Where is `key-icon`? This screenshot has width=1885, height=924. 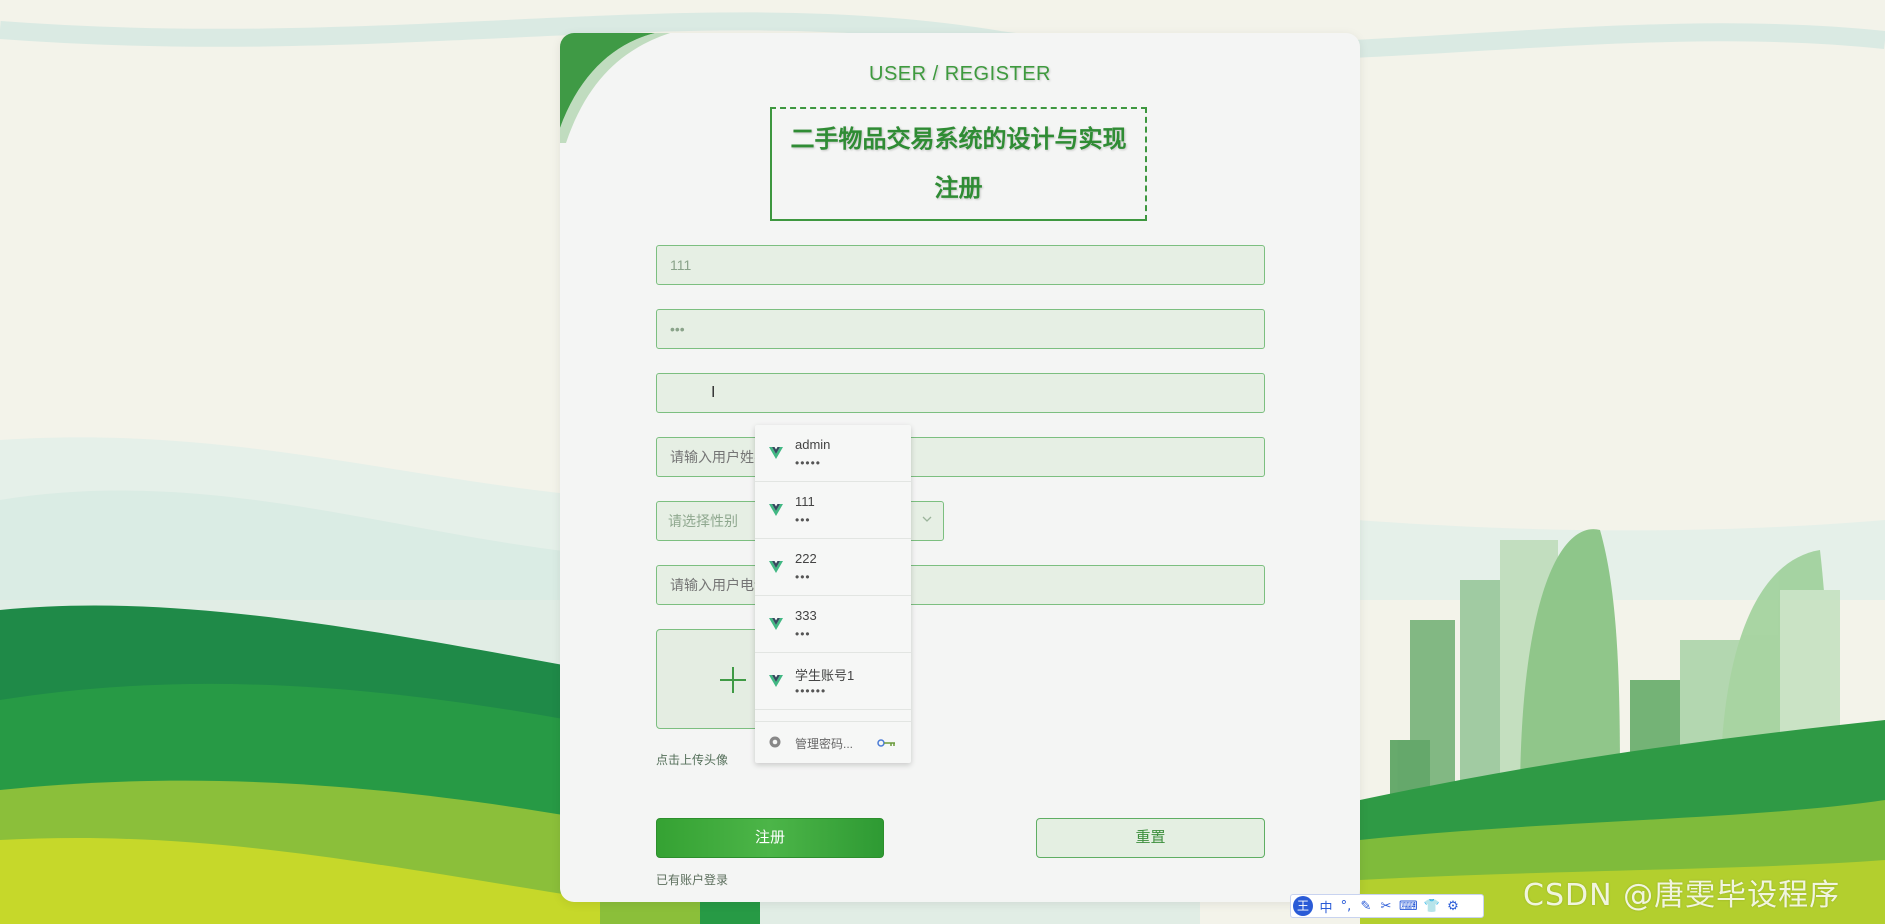 key-icon is located at coordinates (886, 743).